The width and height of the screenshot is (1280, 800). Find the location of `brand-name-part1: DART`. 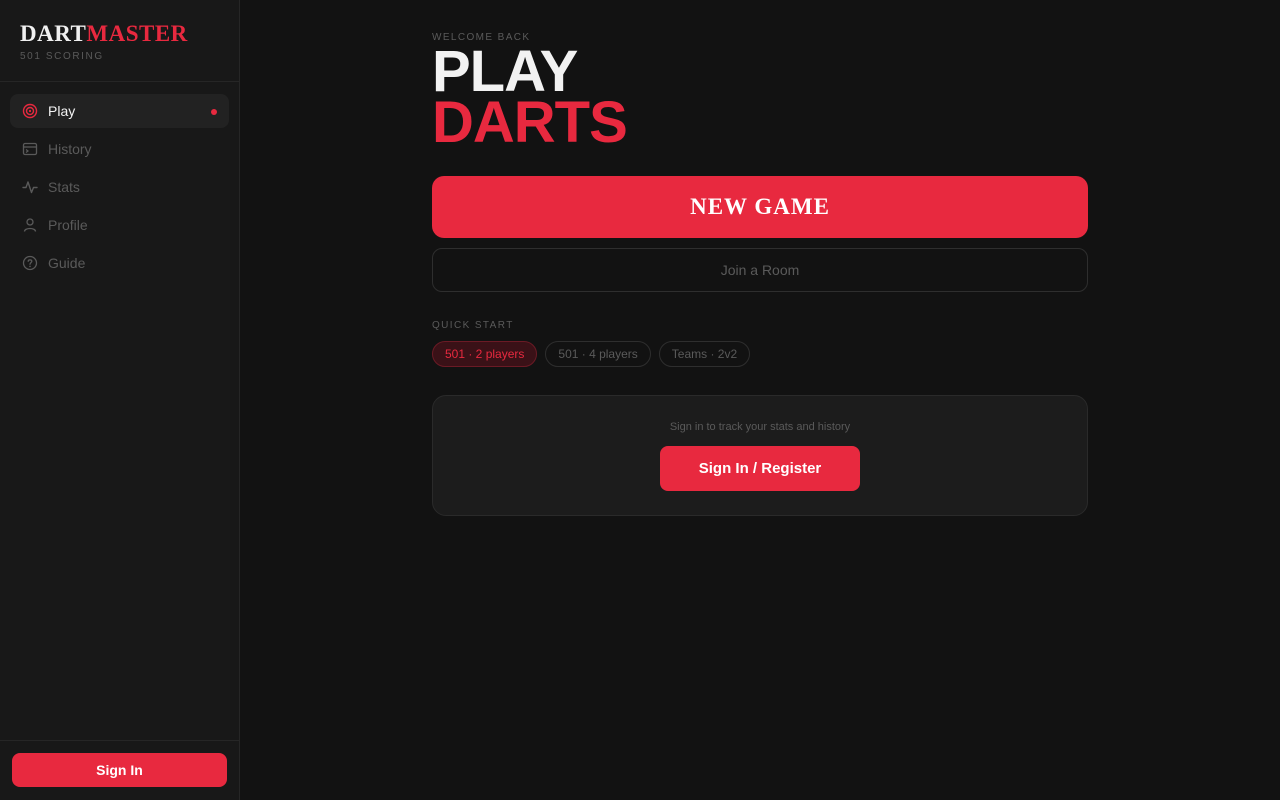

brand-name-part1: DART is located at coordinates (53, 33).